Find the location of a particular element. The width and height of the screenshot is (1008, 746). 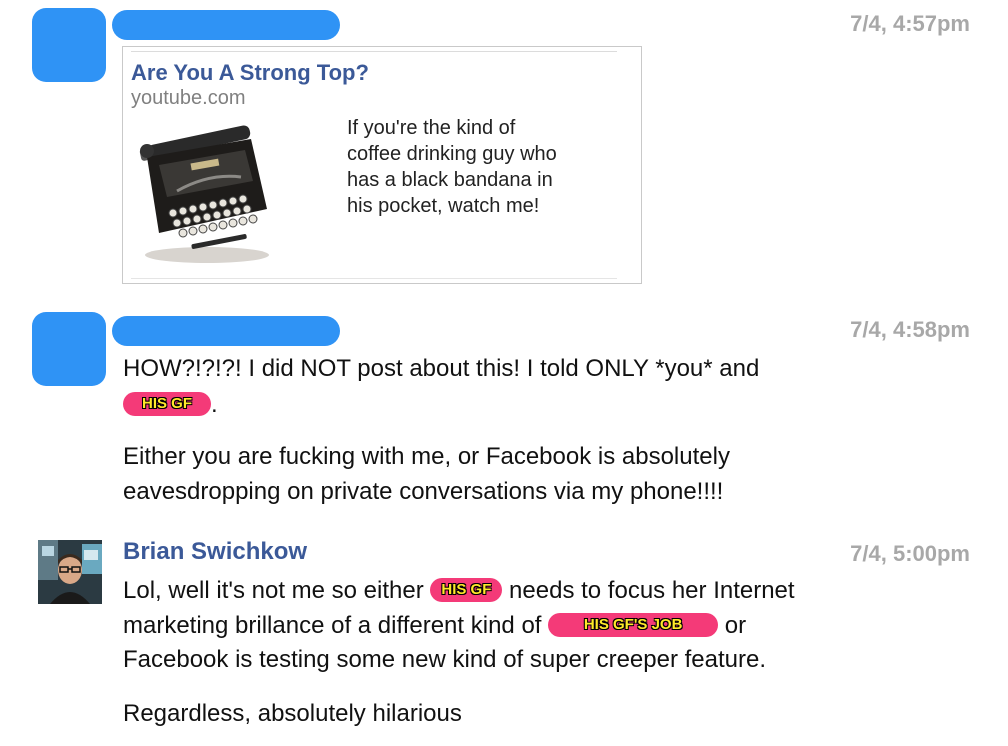

timestamp-3: 7/4, 5:00pm is located at coordinates (910, 553).